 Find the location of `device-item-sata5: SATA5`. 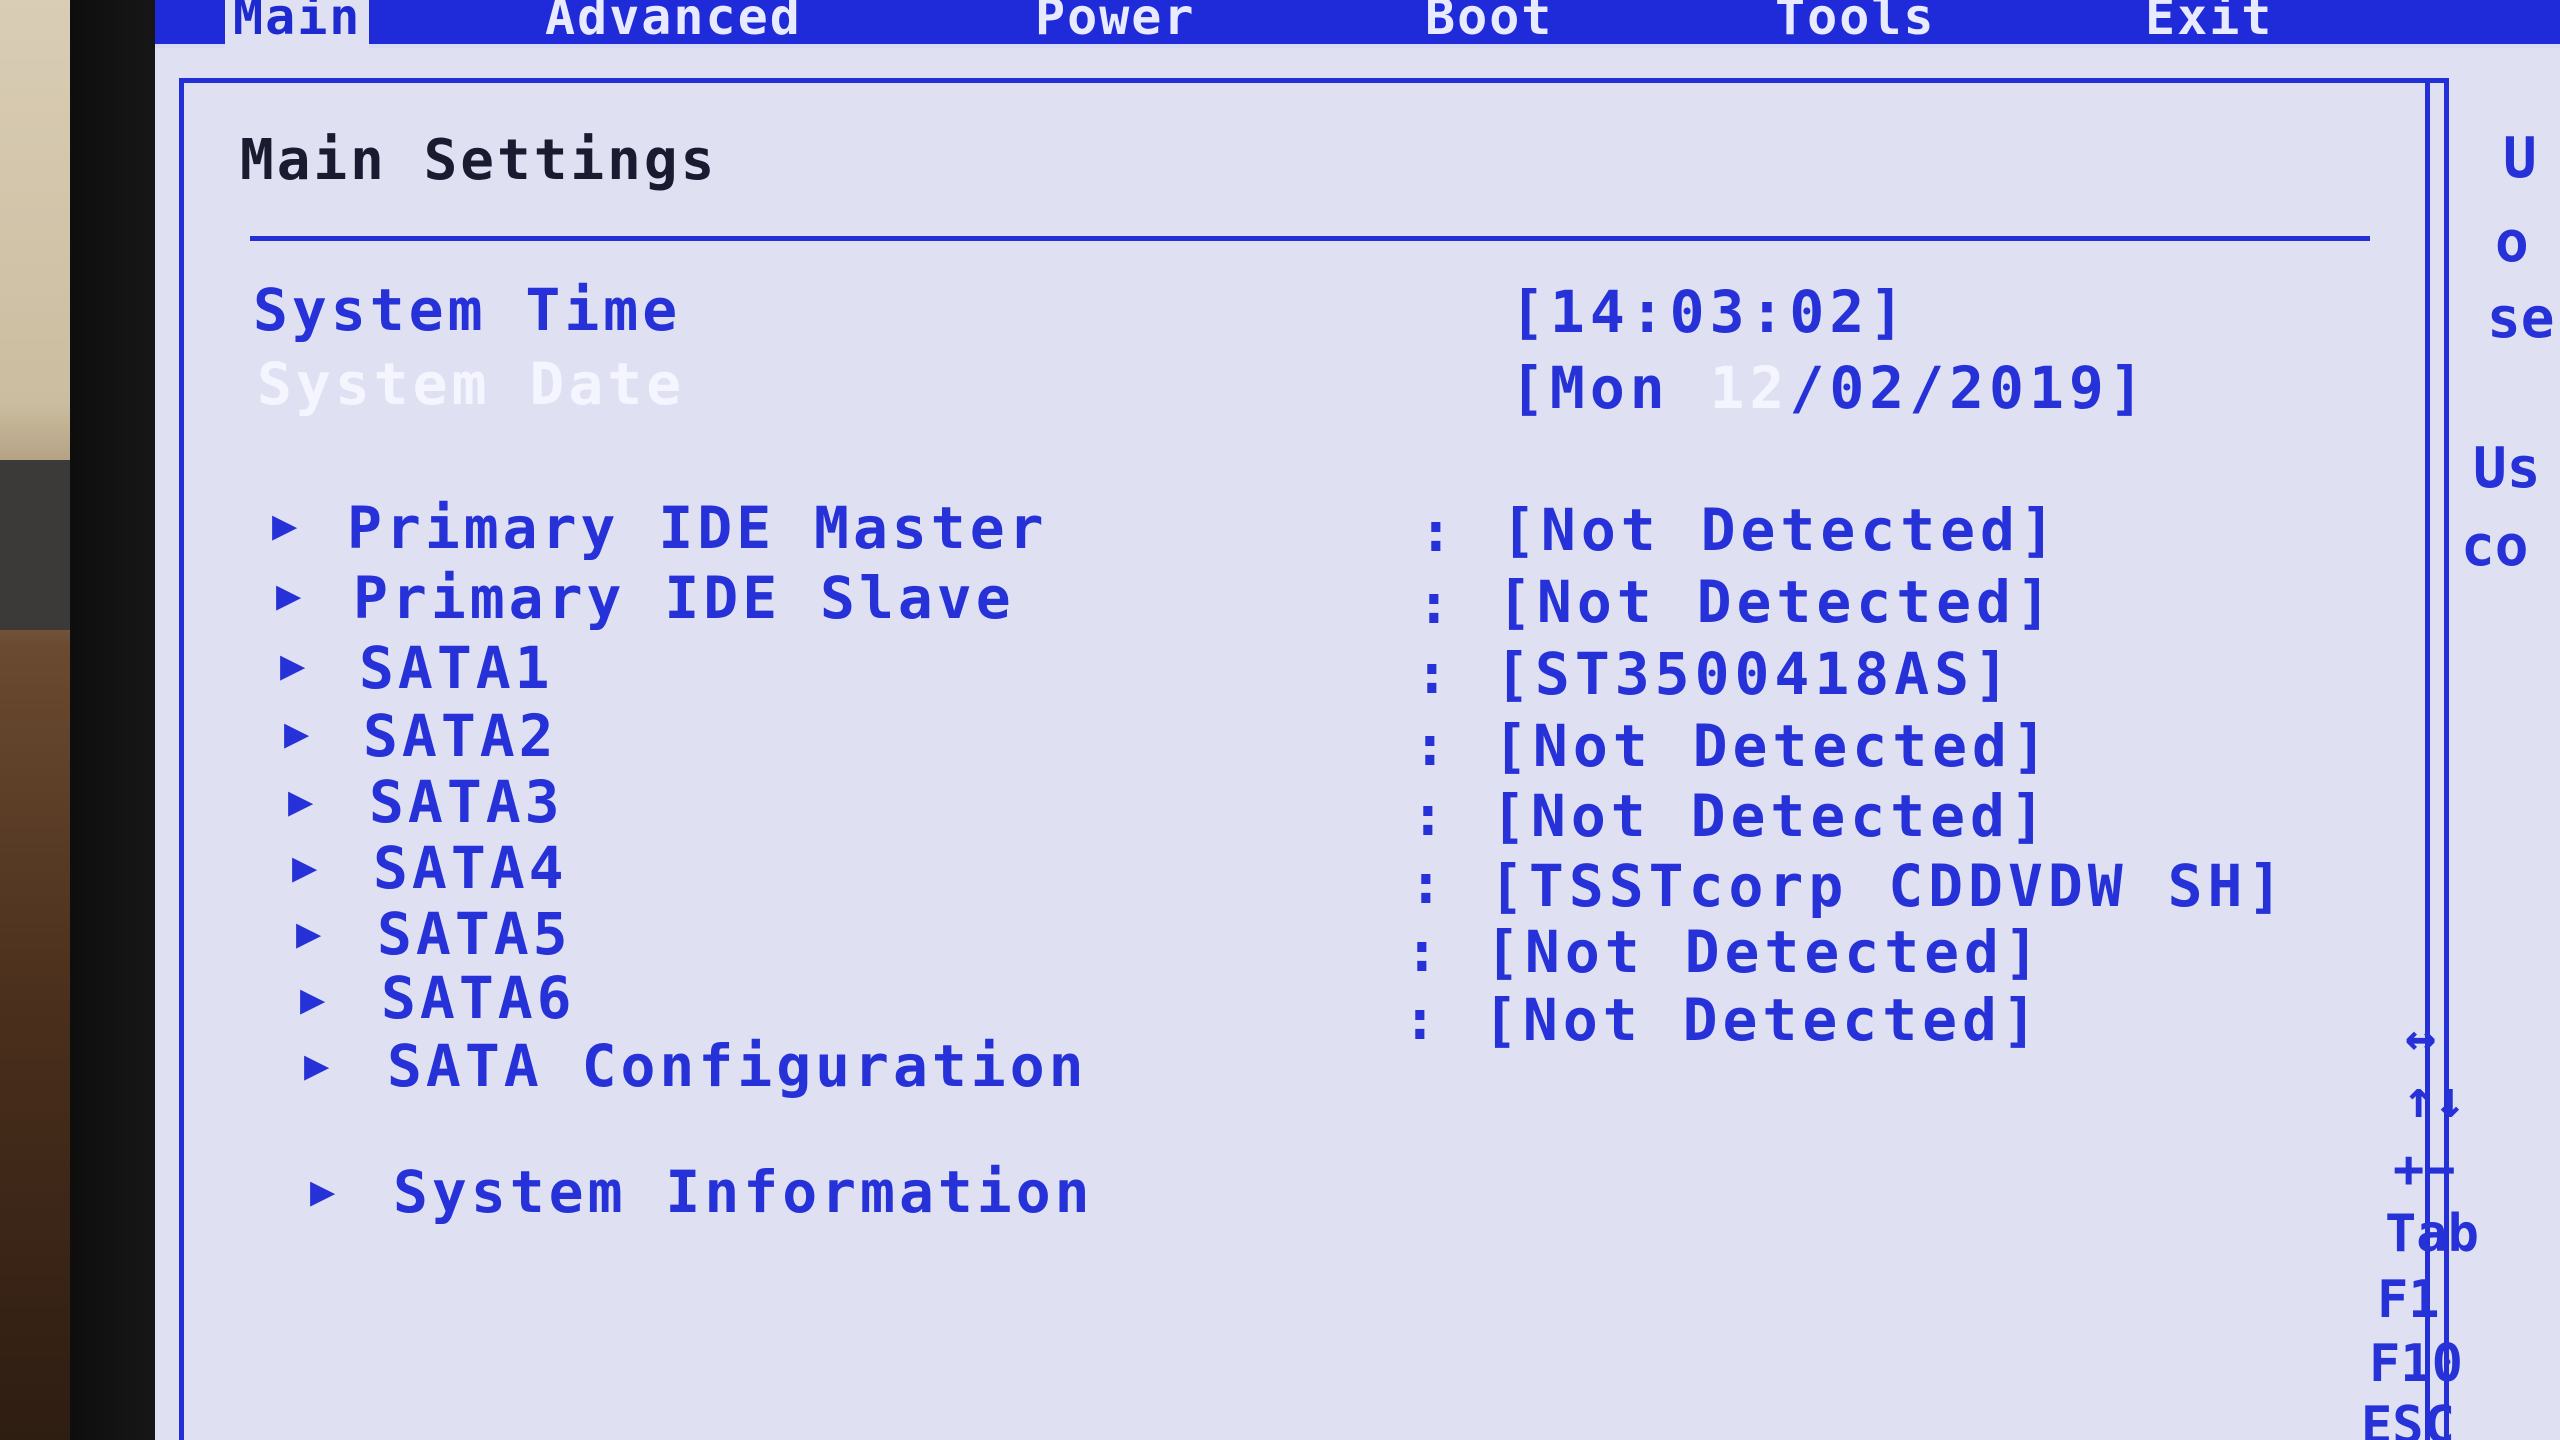

device-item-sata5: SATA5 is located at coordinates (474, 934).